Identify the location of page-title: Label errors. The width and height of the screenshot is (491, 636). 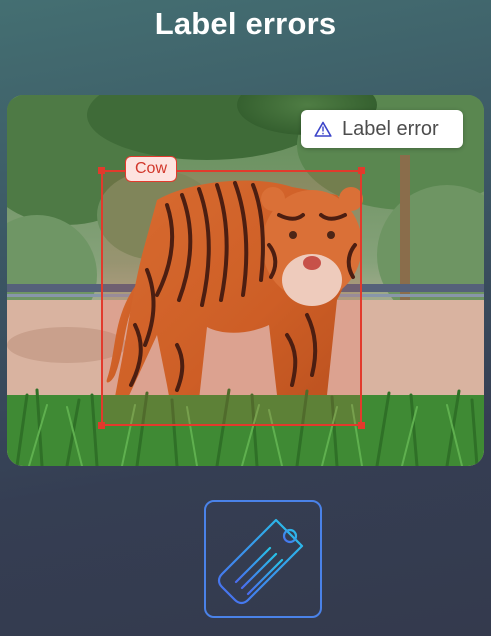
(245, 23).